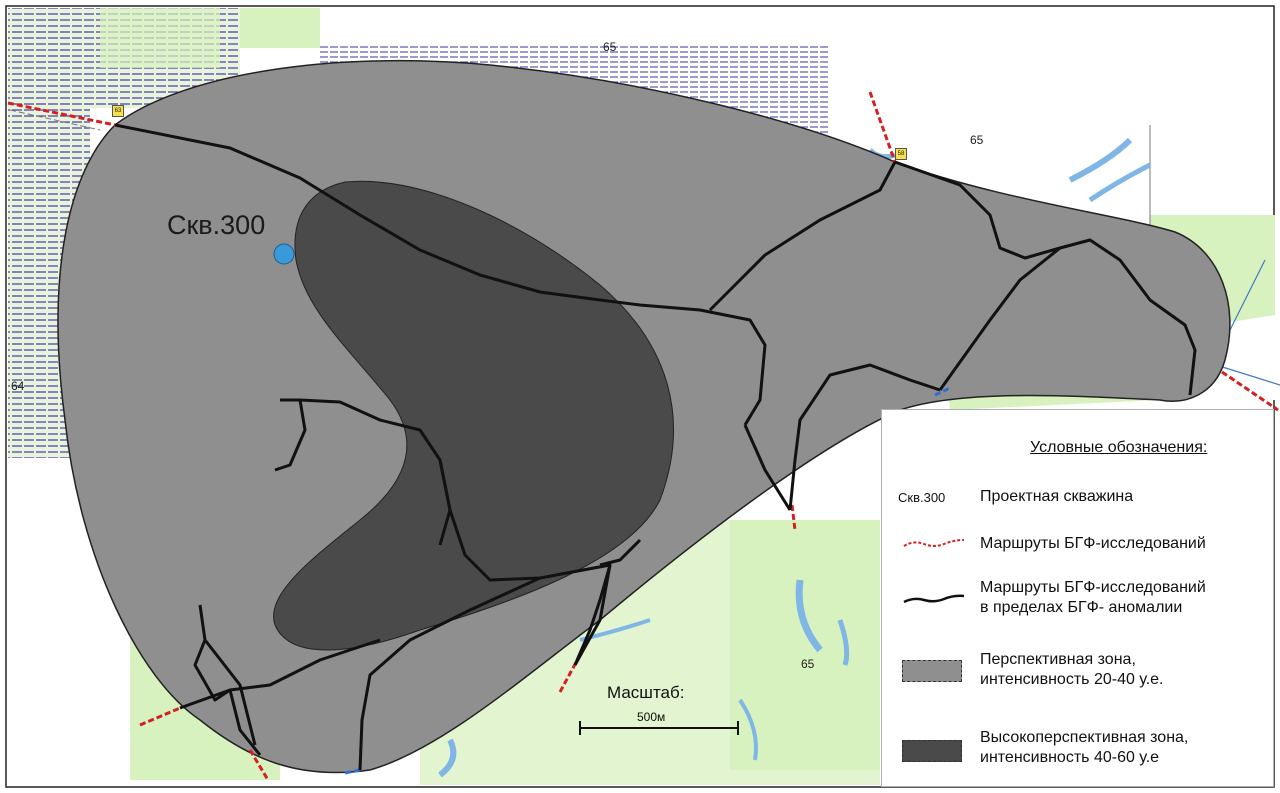 This screenshot has height=793, width=1280. I want to click on legend-routes-red-swatch, so click(934, 543).